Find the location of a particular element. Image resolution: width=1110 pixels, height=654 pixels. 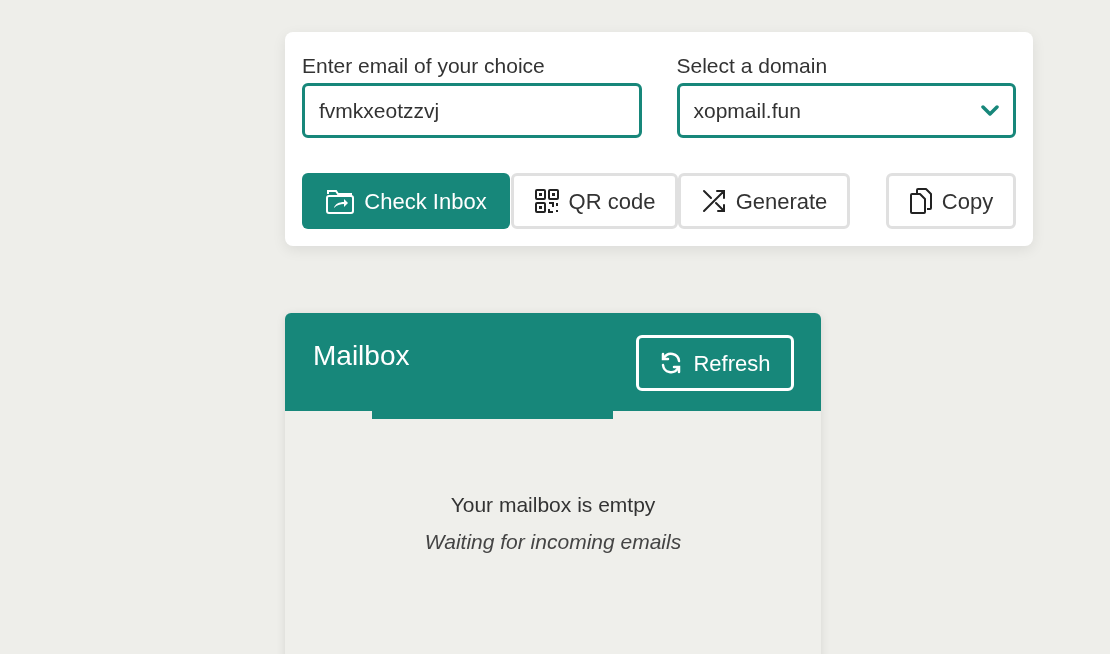

refresh-button: Refresh is located at coordinates (715, 363).